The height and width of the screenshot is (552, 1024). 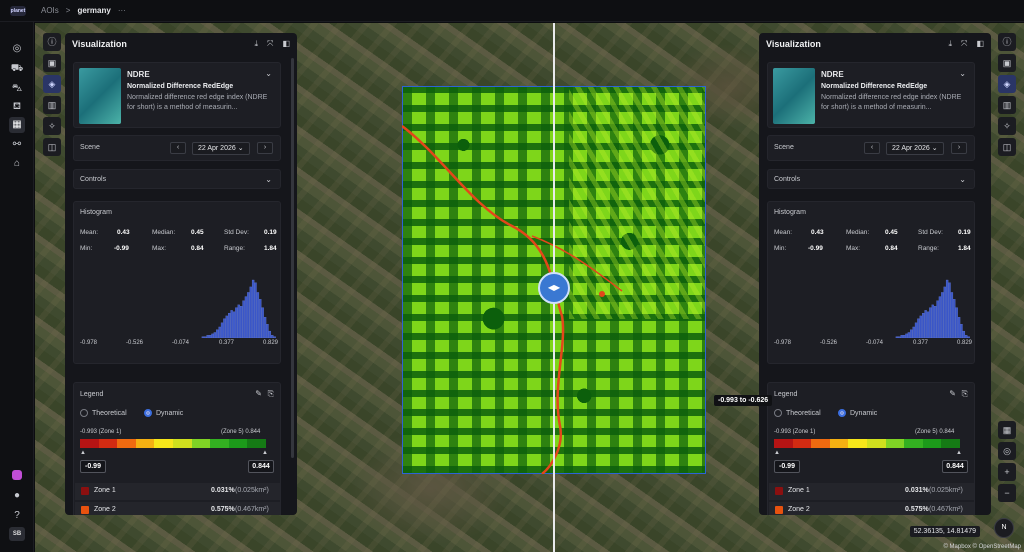 What do you see at coordinates (17, 49) in the screenshot?
I see `compass-nav-icon: ◎` at bounding box center [17, 49].